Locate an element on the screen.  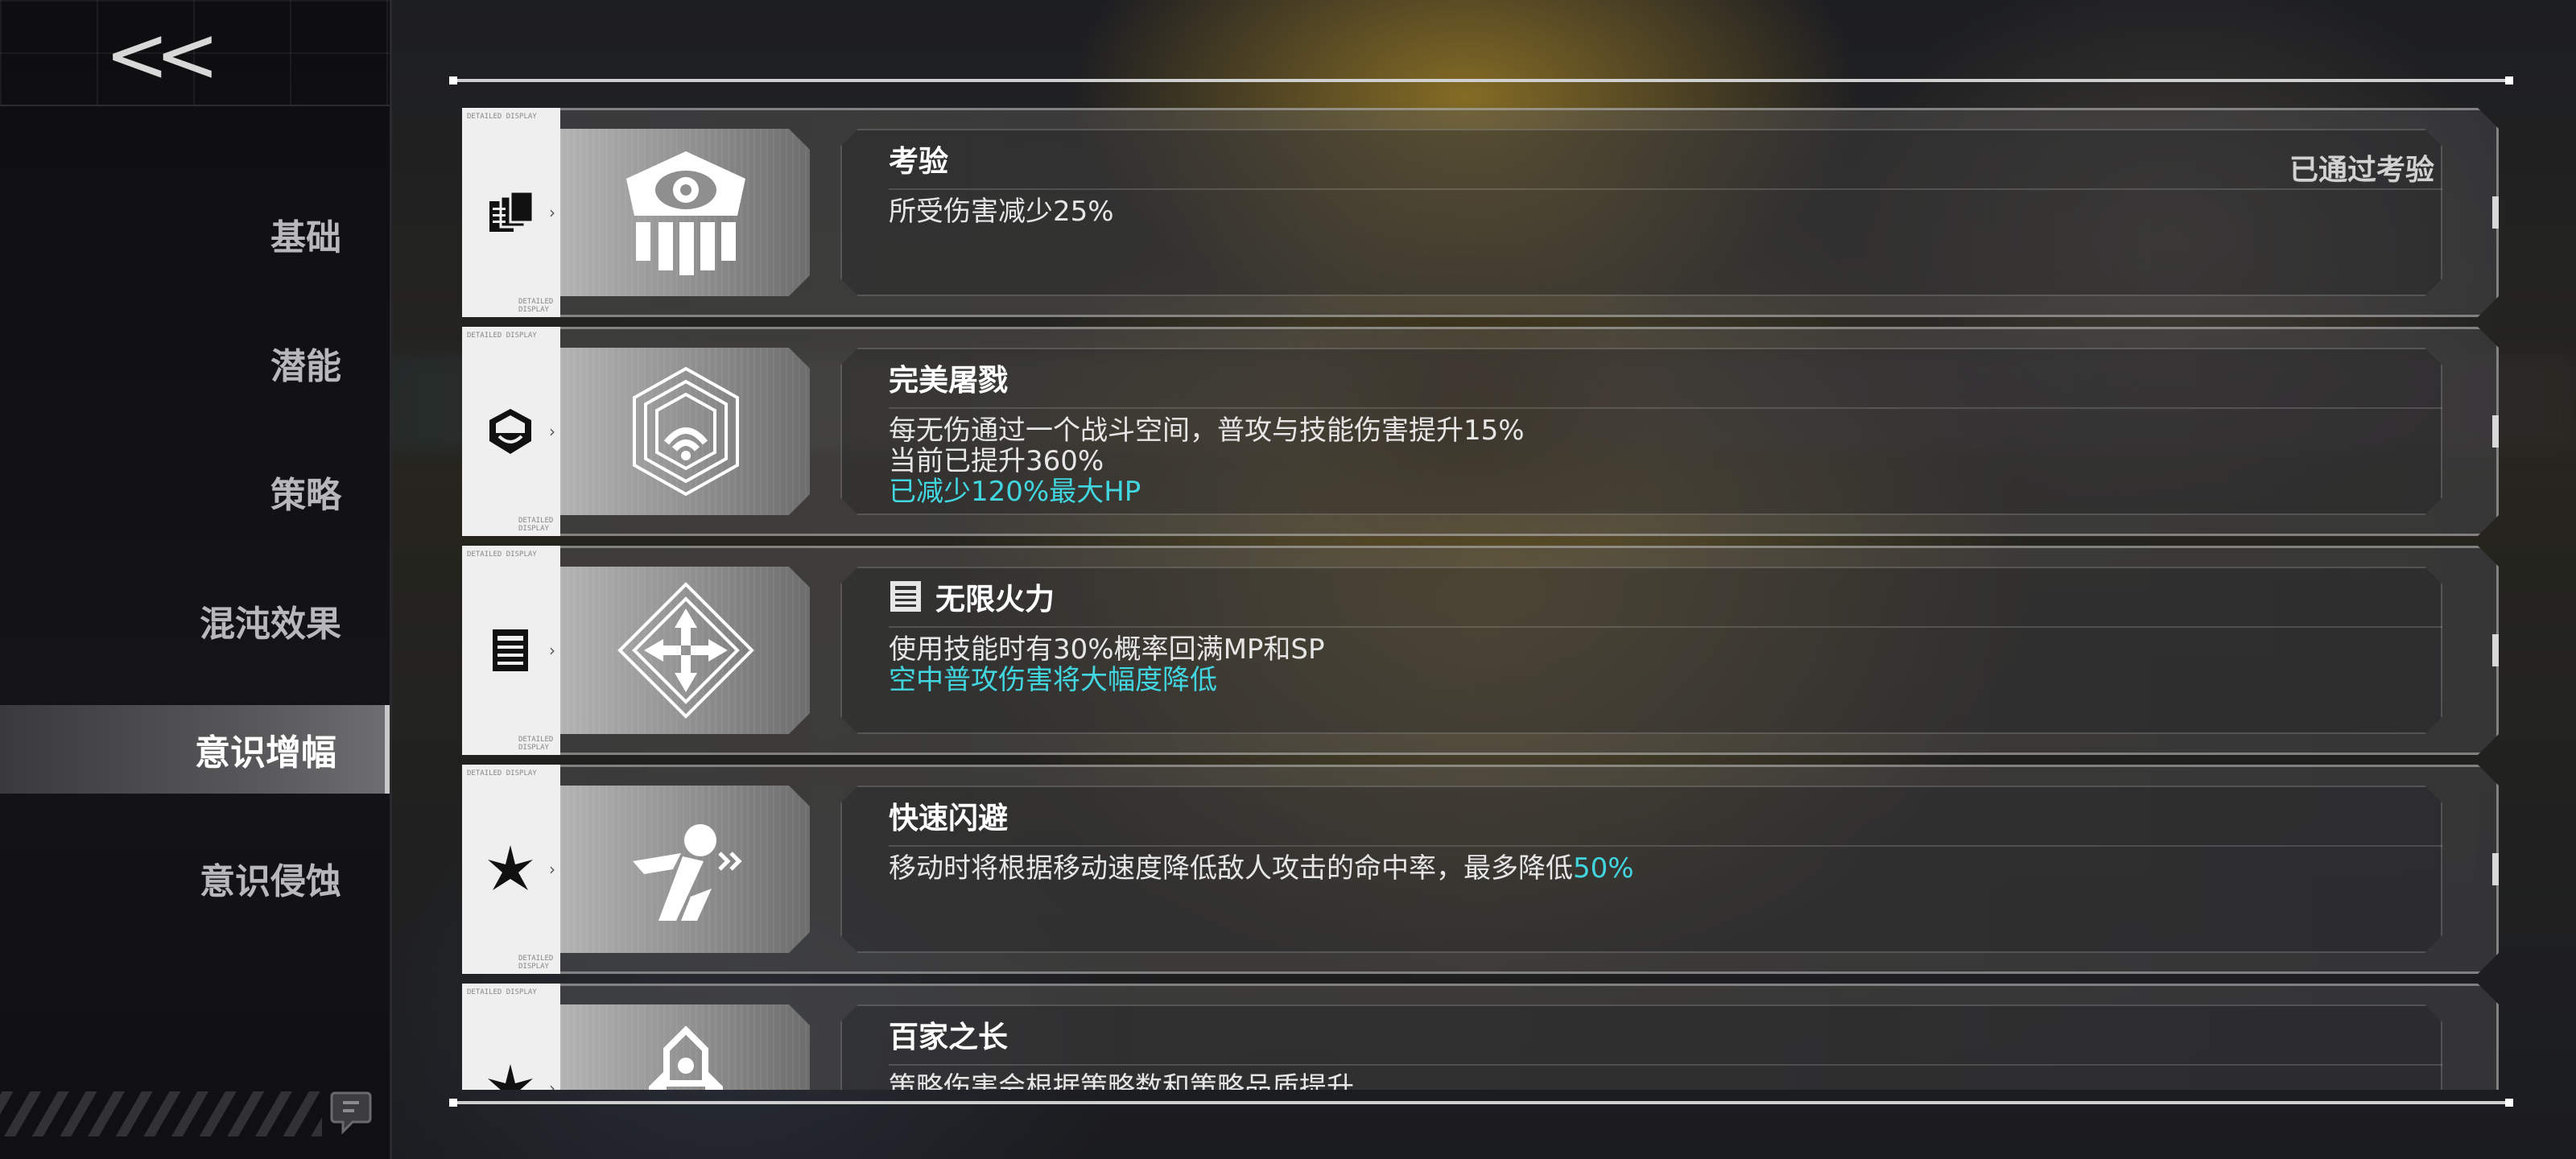
card-title: 百家之长 is located at coordinates (948, 1037).